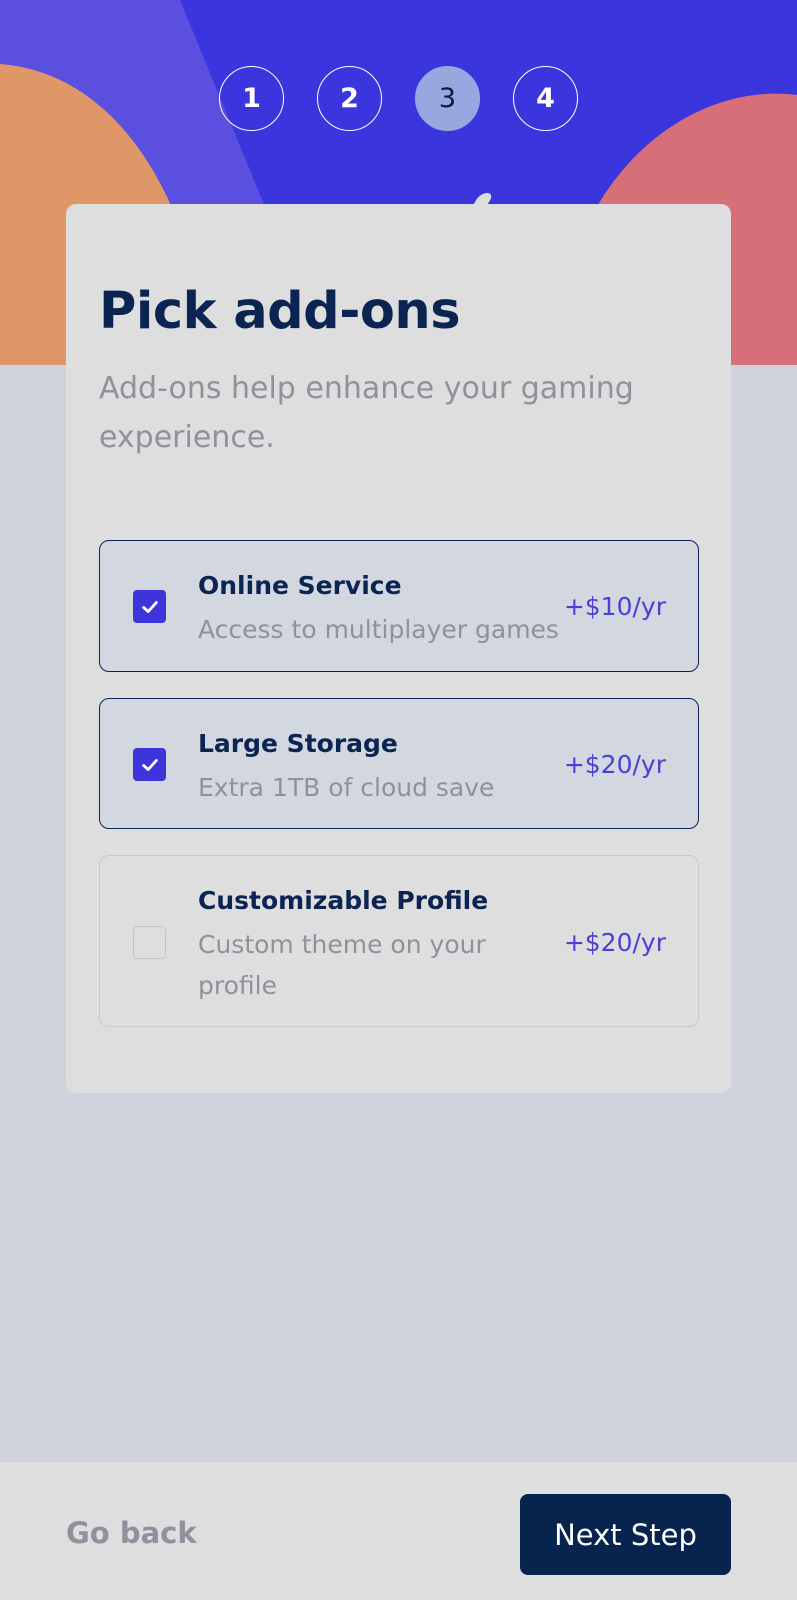 This screenshot has height=1600, width=797. Describe the element at coordinates (131, 1533) in the screenshot. I see `go-back-link: Go back` at that location.